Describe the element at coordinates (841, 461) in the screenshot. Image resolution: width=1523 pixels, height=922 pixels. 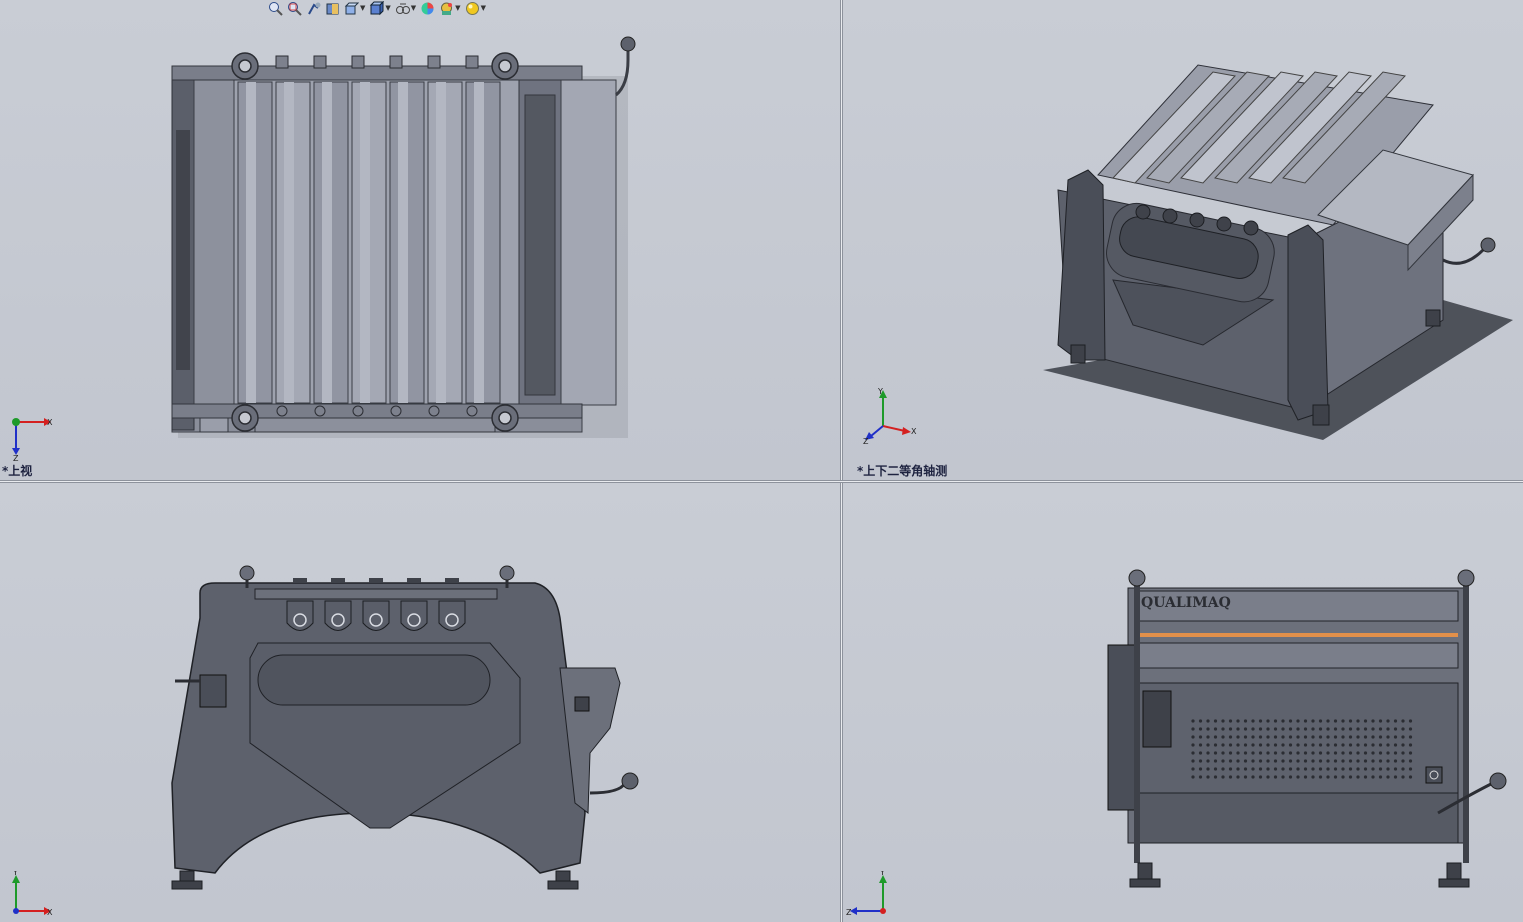
I see `viewport-splitter-vertical` at that location.